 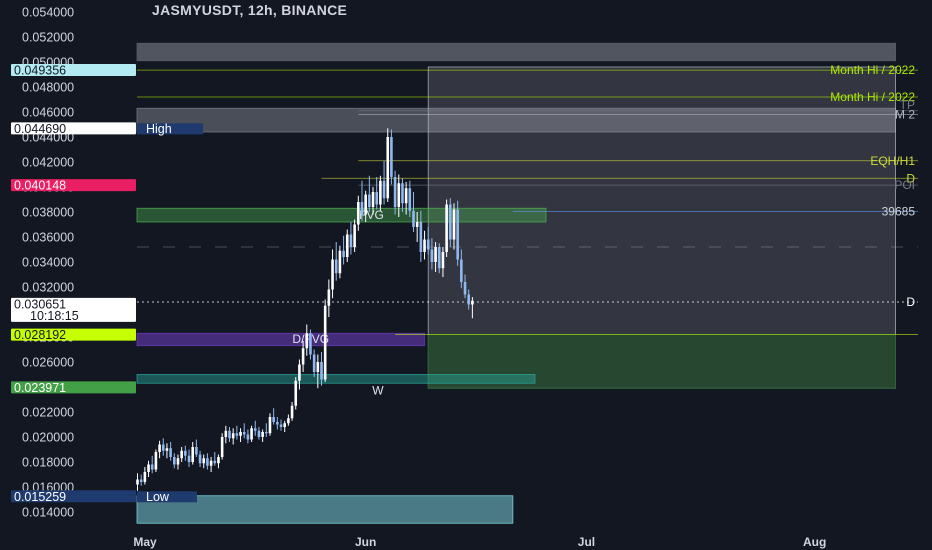 What do you see at coordinates (40, 335) in the screenshot?
I see `price-tag-text-4: 0.028192` at bounding box center [40, 335].